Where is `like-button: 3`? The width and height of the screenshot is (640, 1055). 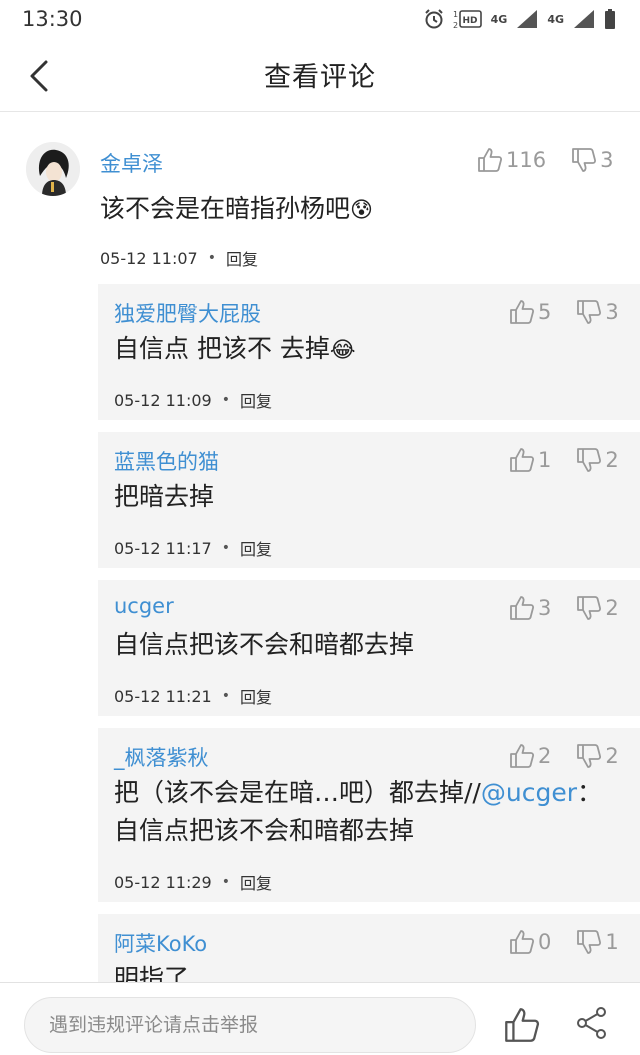 like-button: 3 is located at coordinates (529, 608).